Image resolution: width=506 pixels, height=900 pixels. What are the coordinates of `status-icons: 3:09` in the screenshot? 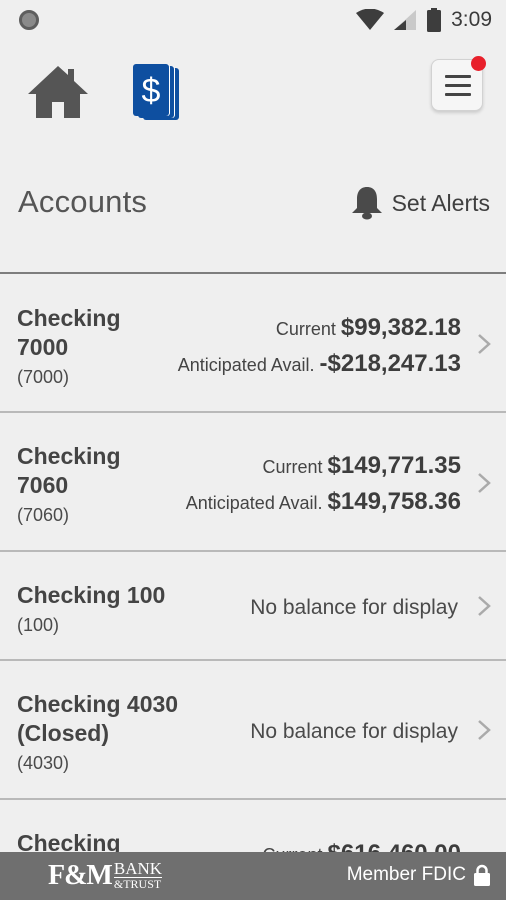 It's located at (424, 20).